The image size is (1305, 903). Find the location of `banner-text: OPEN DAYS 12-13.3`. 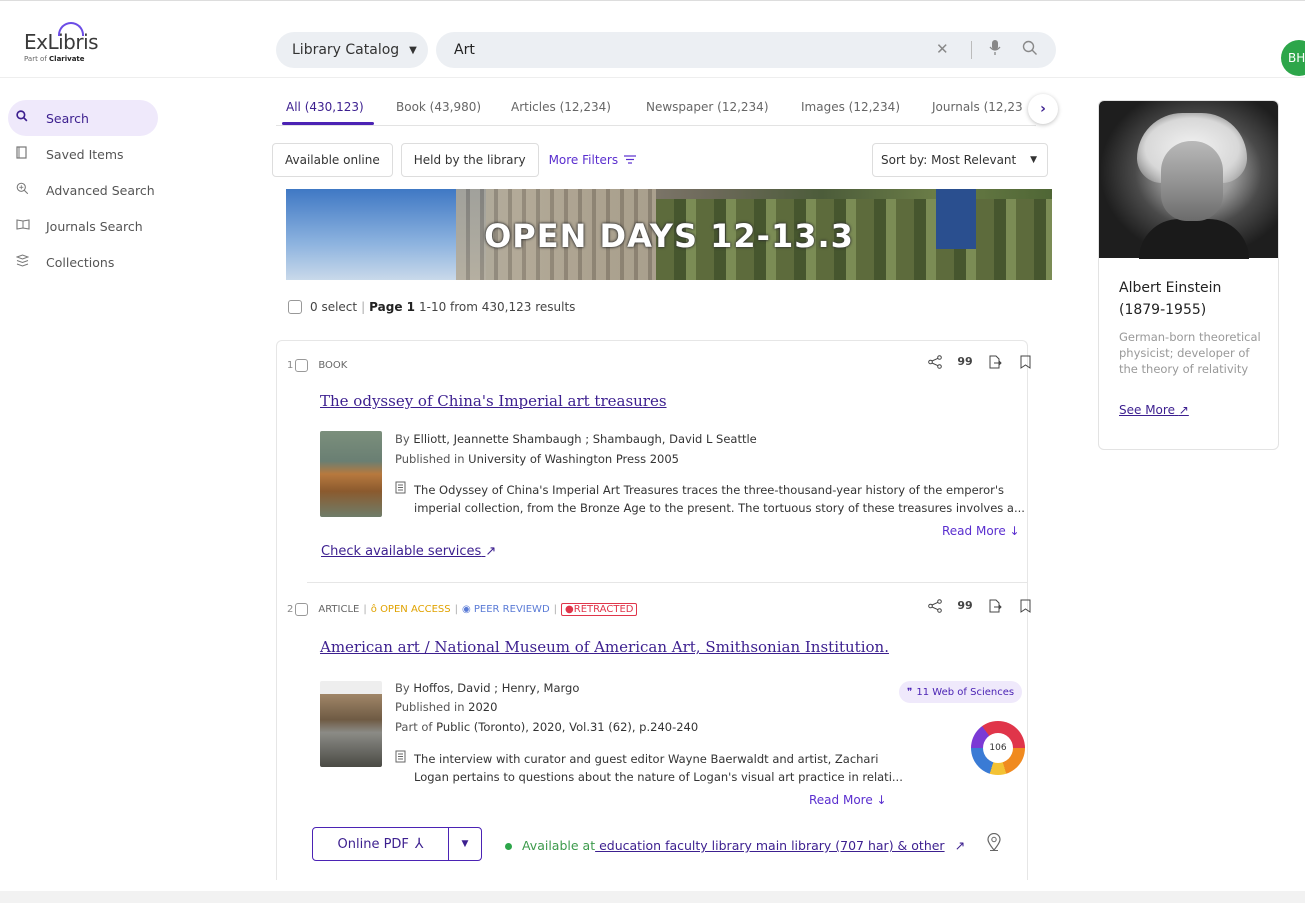

banner-text: OPEN DAYS 12-13.3 is located at coordinates (669, 236).